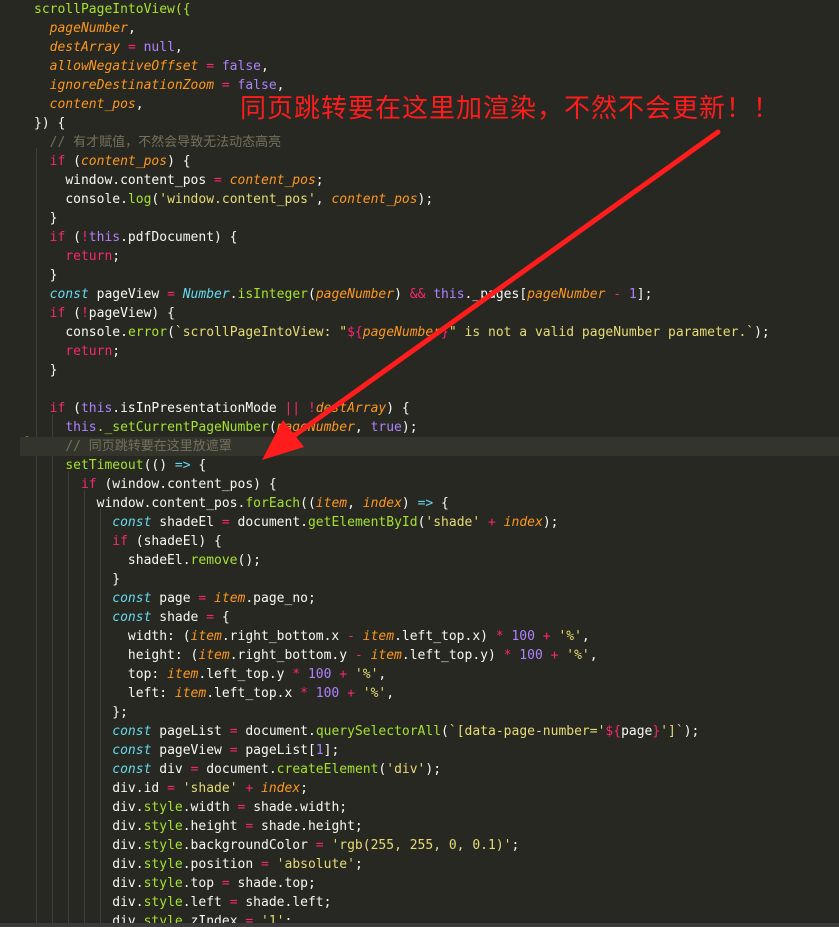 The height and width of the screenshot is (927, 839). What do you see at coordinates (159, 66) in the screenshot?
I see `code-line: allowNegativeOffset = false,` at bounding box center [159, 66].